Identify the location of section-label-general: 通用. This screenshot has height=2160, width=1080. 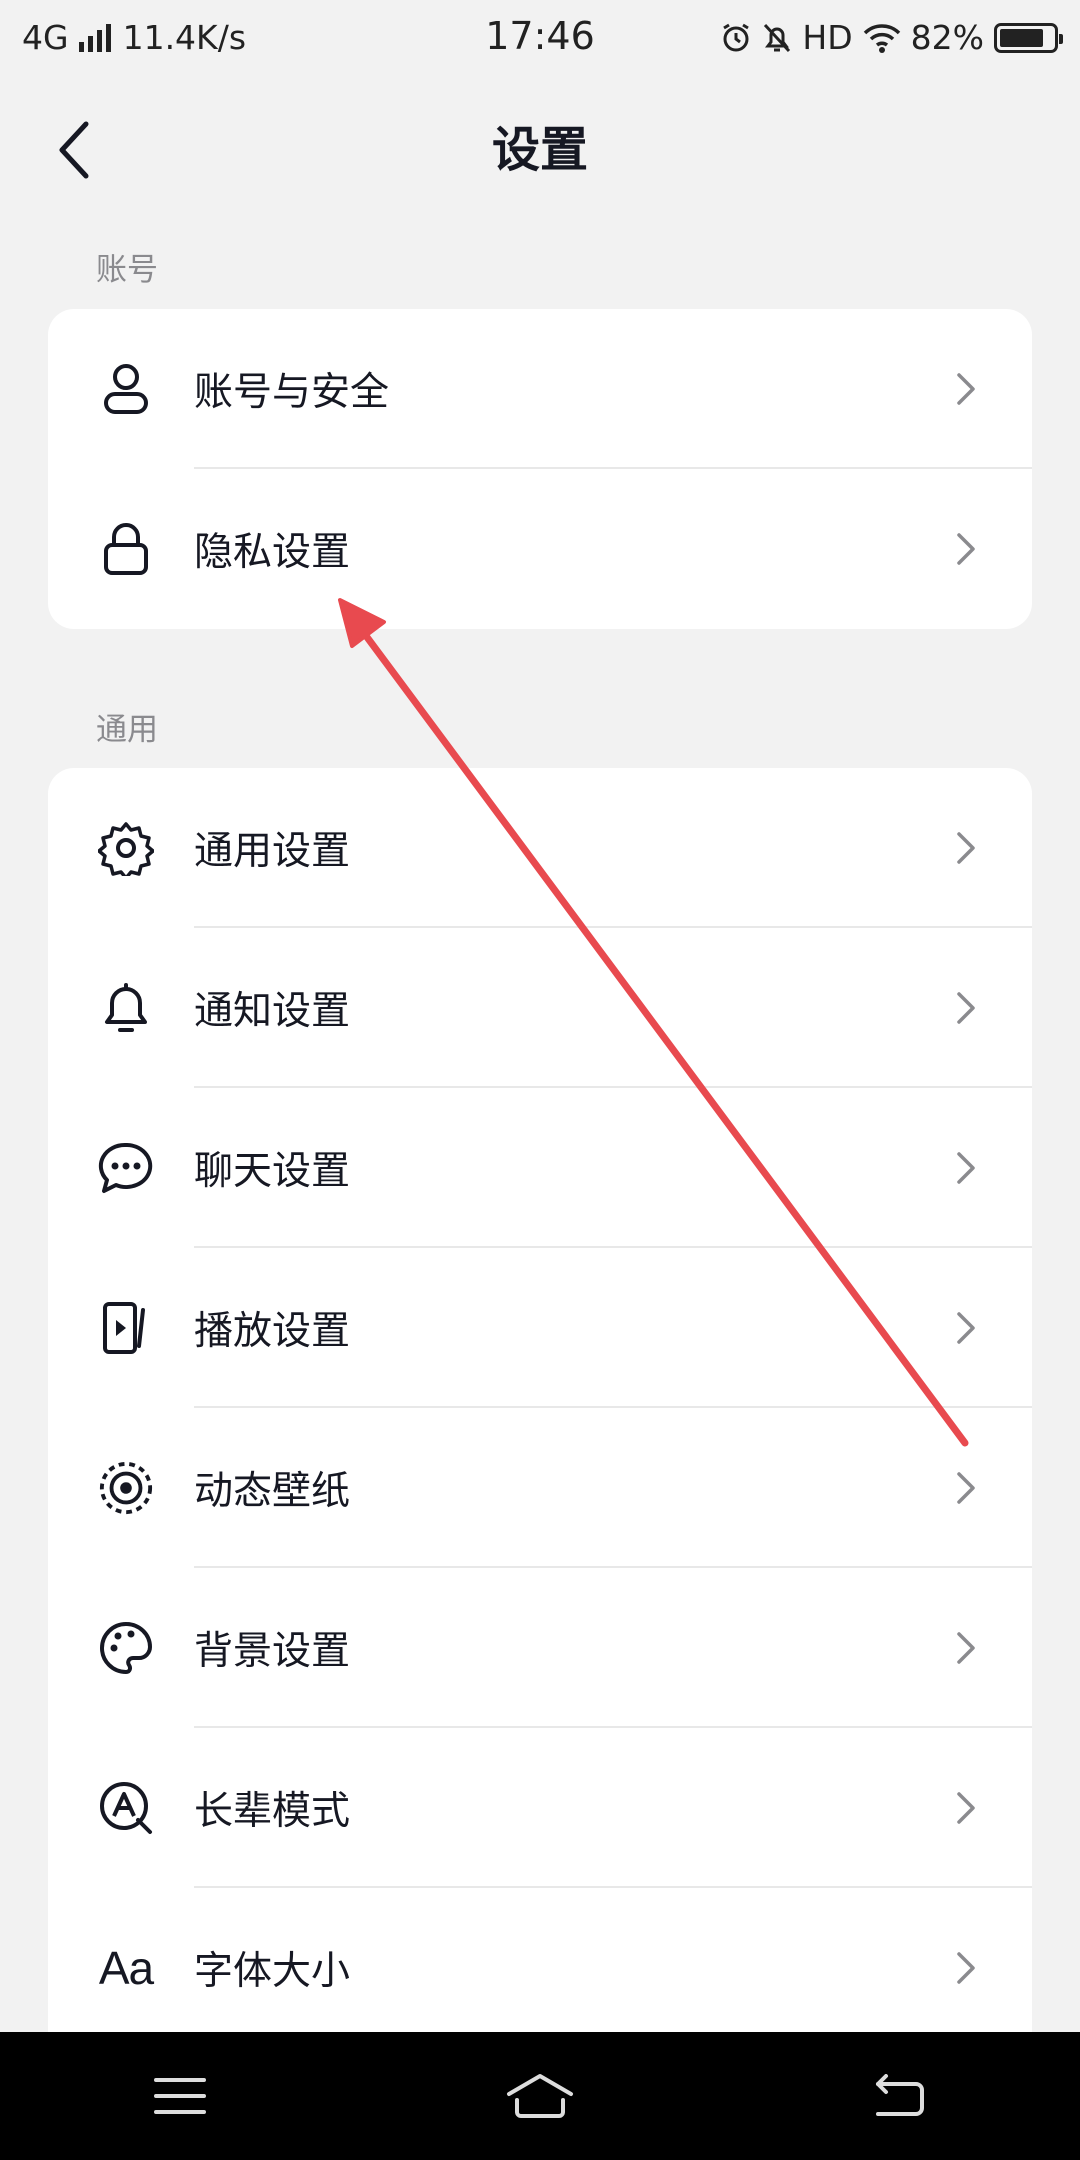
(127, 730).